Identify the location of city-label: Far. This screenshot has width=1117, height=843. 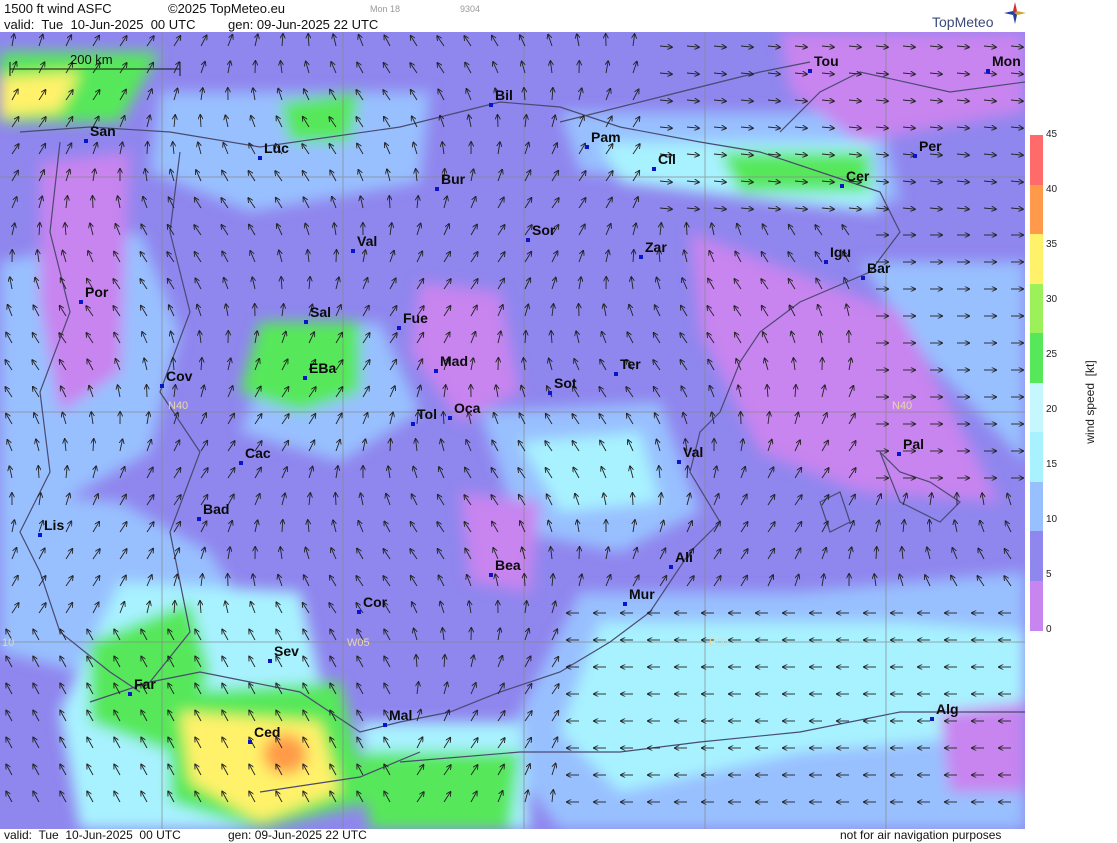
(145, 684).